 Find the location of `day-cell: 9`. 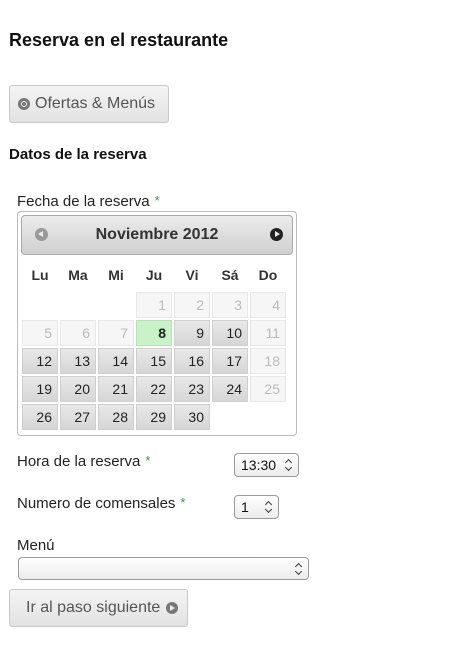

day-cell: 9 is located at coordinates (192, 333).